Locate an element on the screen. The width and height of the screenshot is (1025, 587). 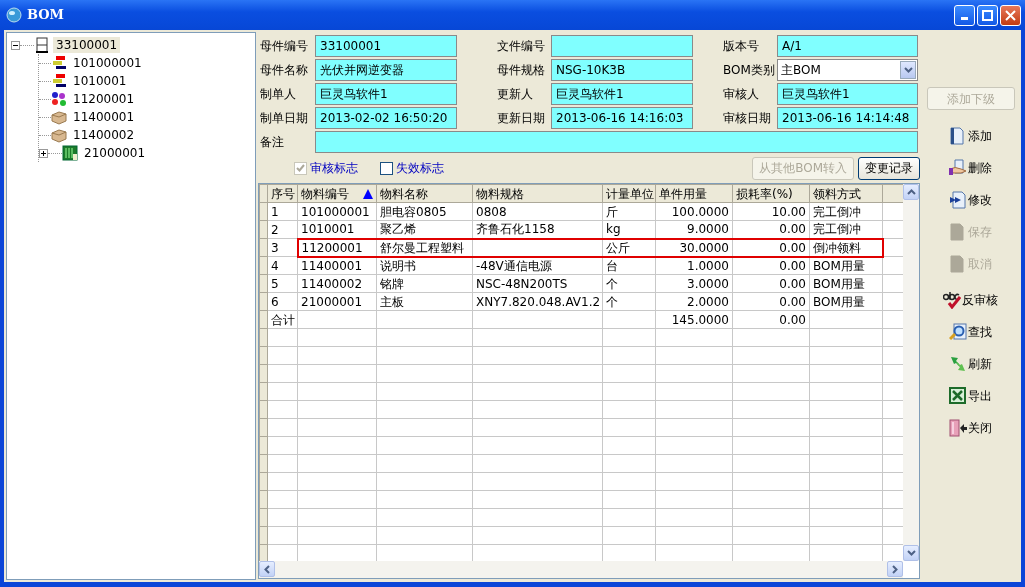
field-label: 母件编号 is located at coordinates (284, 46).